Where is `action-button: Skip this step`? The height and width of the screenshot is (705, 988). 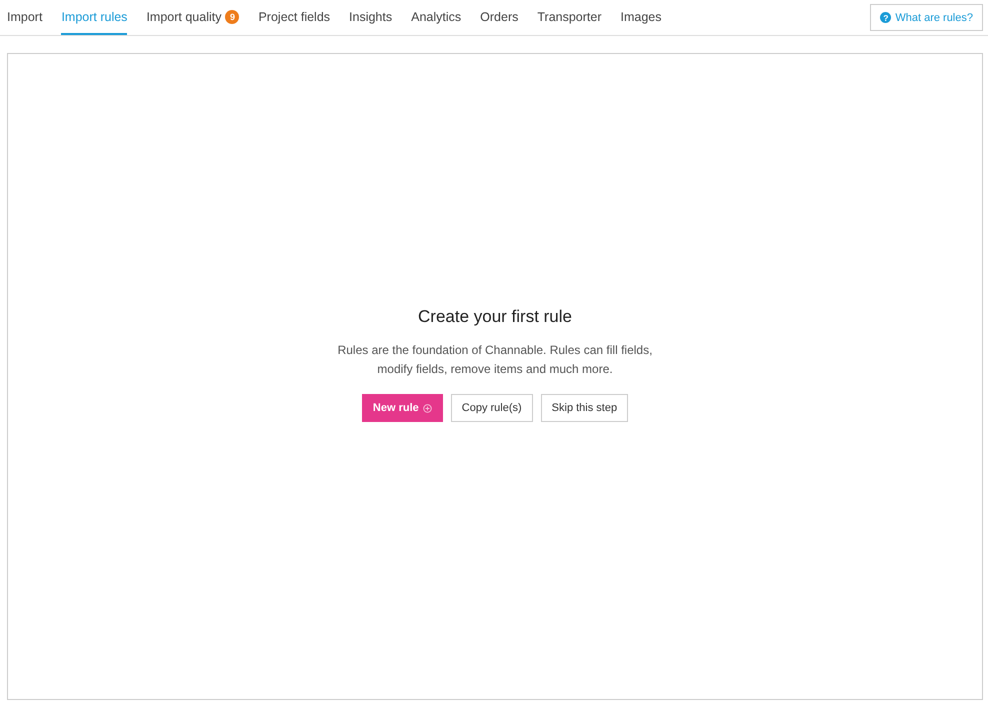
action-button: Skip this step is located at coordinates (584, 408).